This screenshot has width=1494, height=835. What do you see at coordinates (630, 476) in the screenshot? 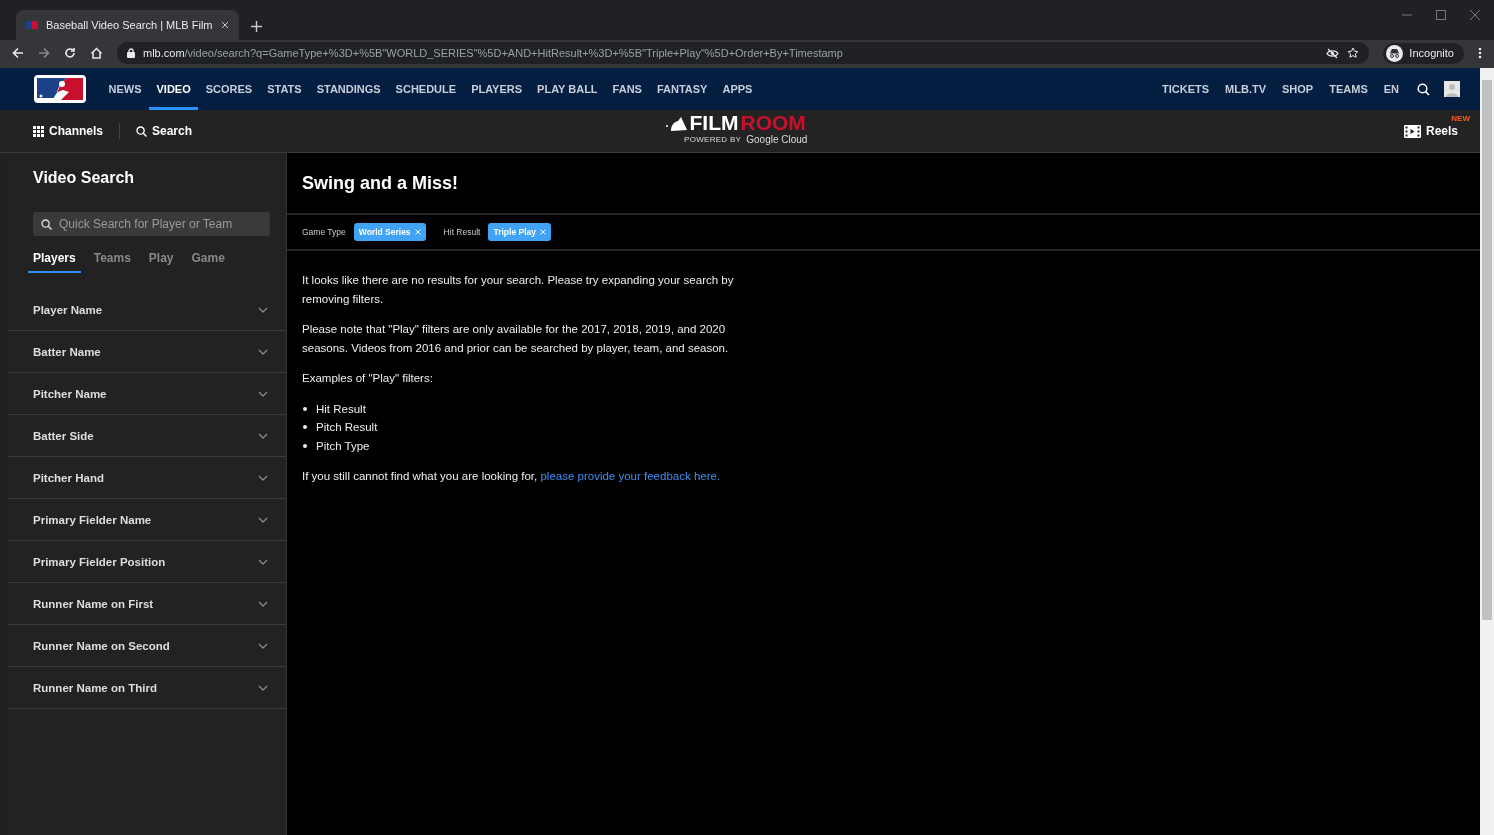
I see `feedback-link: please provide your feedback here.` at bounding box center [630, 476].